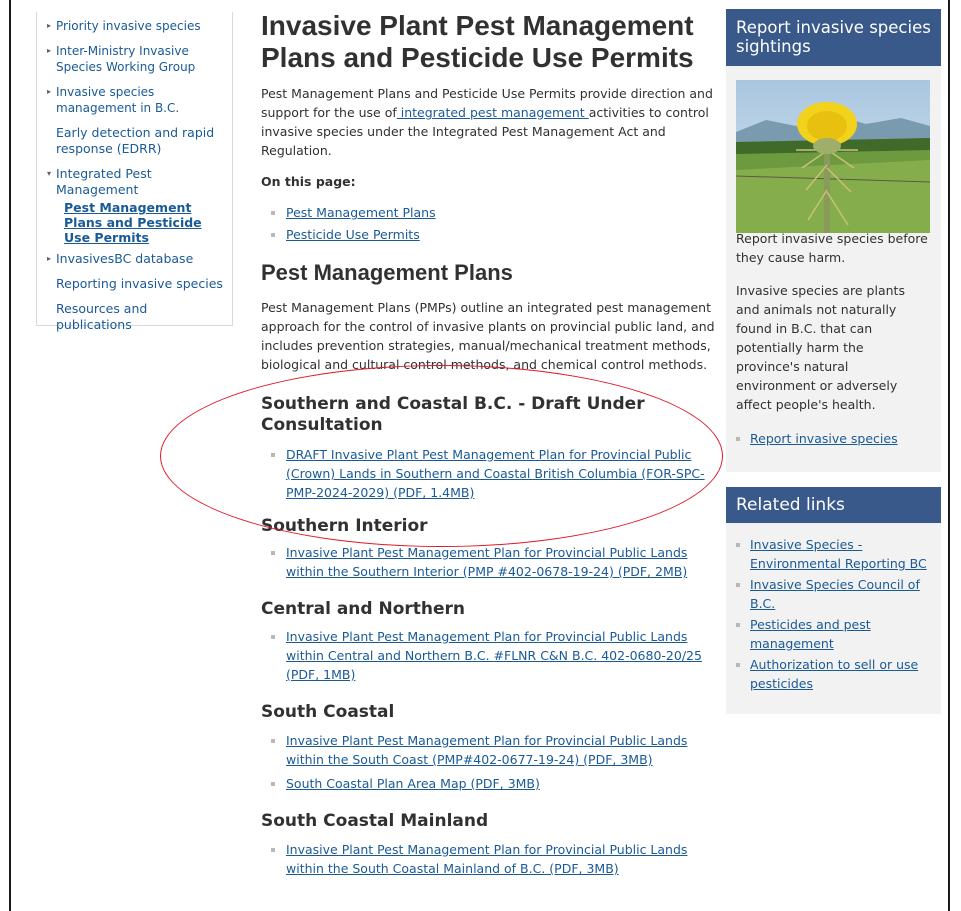  I want to click on toc-item: Pesticide Use Permits, so click(488, 234).